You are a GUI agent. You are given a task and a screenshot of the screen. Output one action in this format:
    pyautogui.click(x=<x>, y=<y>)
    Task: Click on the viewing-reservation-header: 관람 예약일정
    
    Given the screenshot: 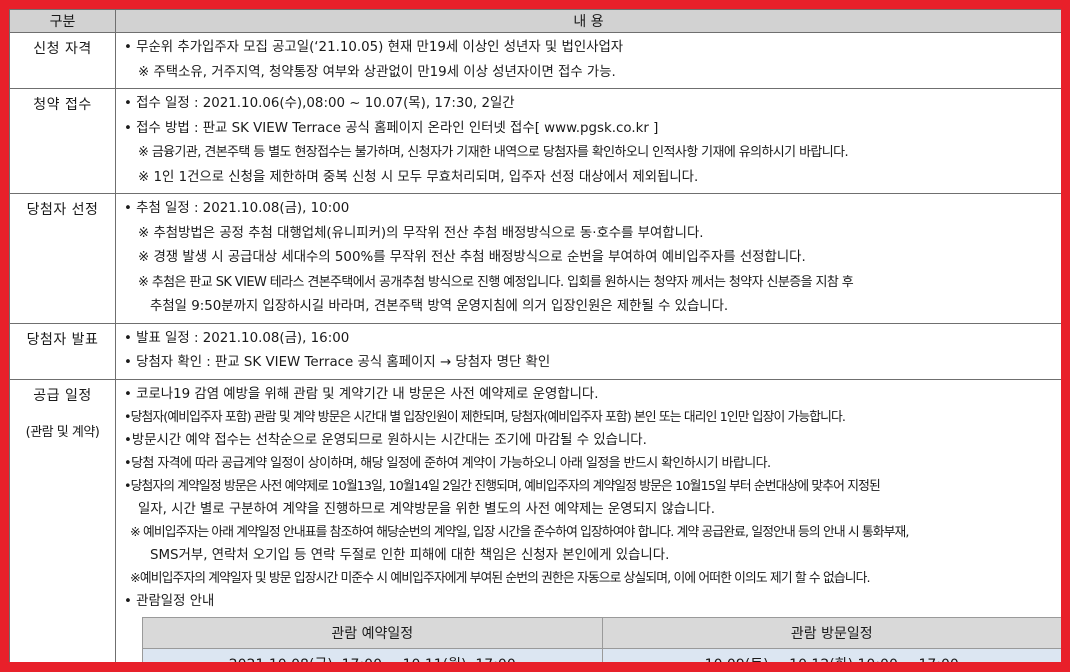 What is the action you would take?
    pyautogui.click(x=372, y=632)
    